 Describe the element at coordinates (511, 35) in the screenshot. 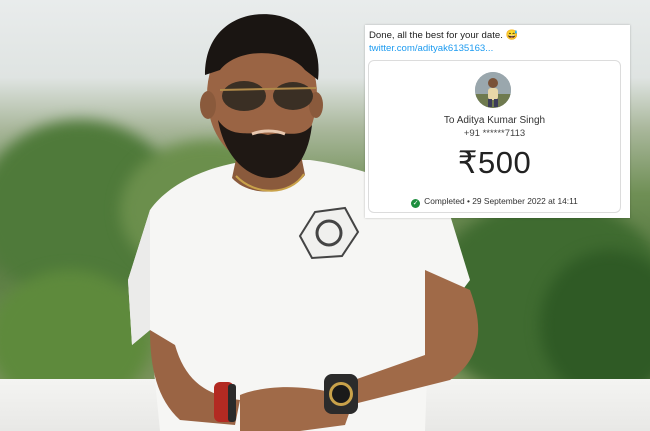

I see `sweat-smile-emoji: 😅` at that location.